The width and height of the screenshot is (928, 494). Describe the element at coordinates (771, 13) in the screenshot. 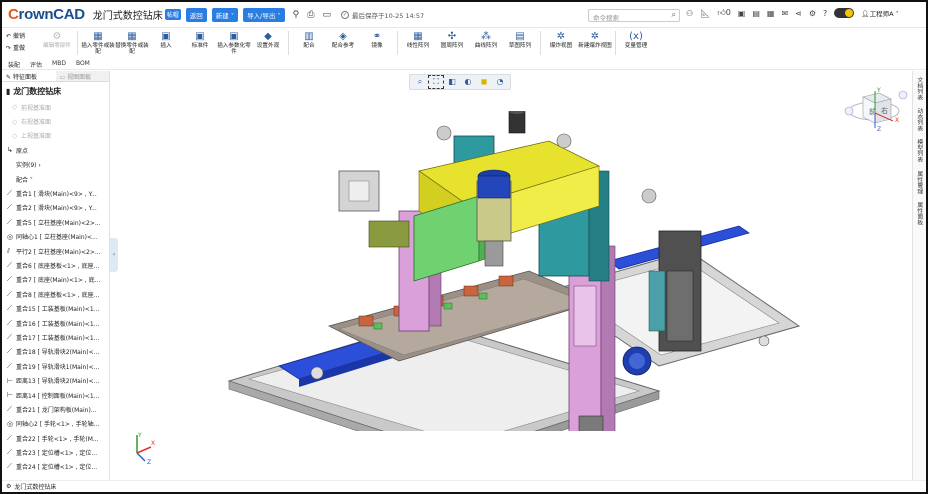

I see `table-icon: ▦` at that location.